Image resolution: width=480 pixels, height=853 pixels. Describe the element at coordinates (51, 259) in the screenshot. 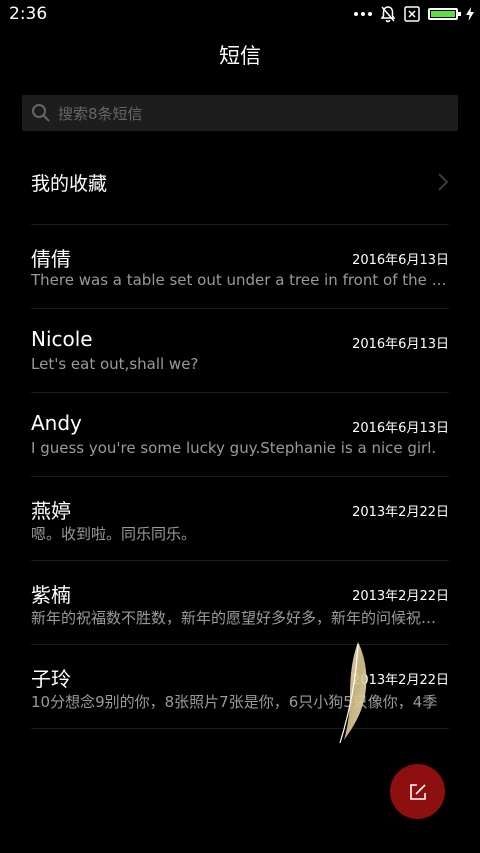

I see `conversation-name: 倩倩` at that location.